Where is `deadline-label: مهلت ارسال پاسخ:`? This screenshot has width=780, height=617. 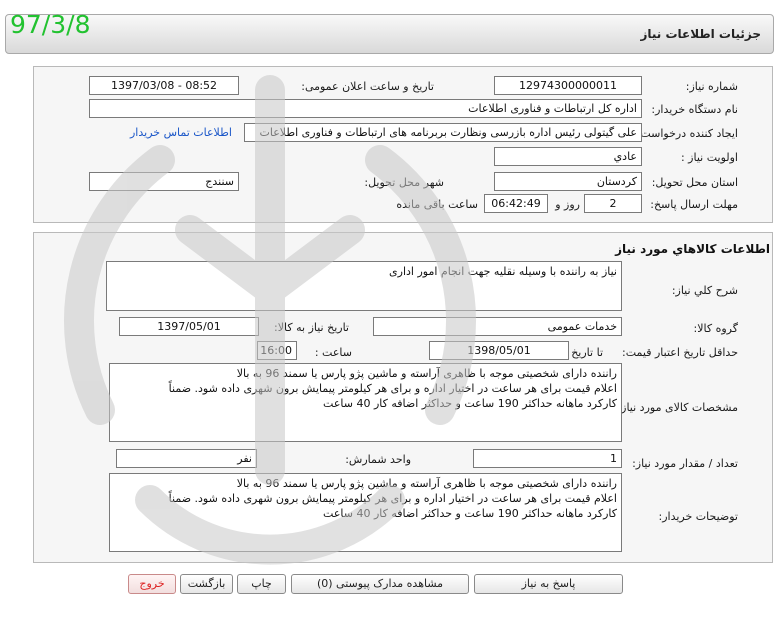
deadline-label: مهلت ارسال پاسخ: is located at coordinates (694, 204).